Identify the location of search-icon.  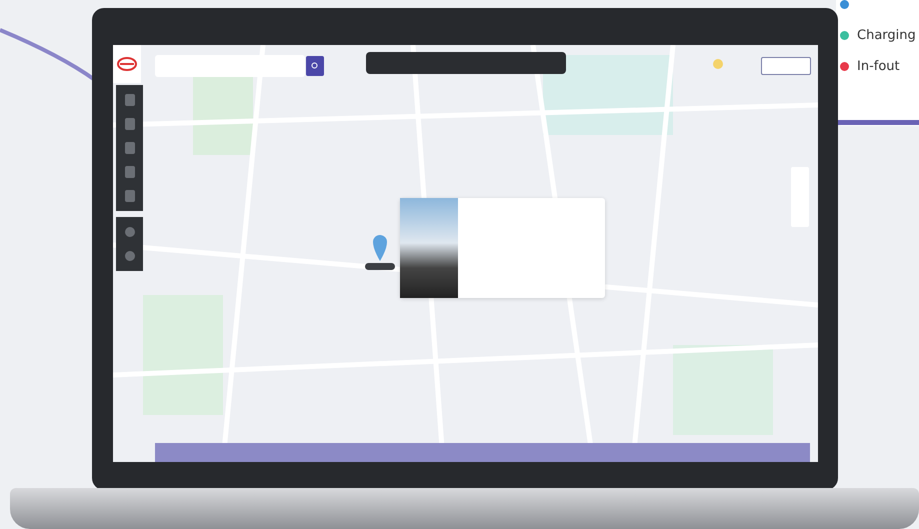
(315, 66).